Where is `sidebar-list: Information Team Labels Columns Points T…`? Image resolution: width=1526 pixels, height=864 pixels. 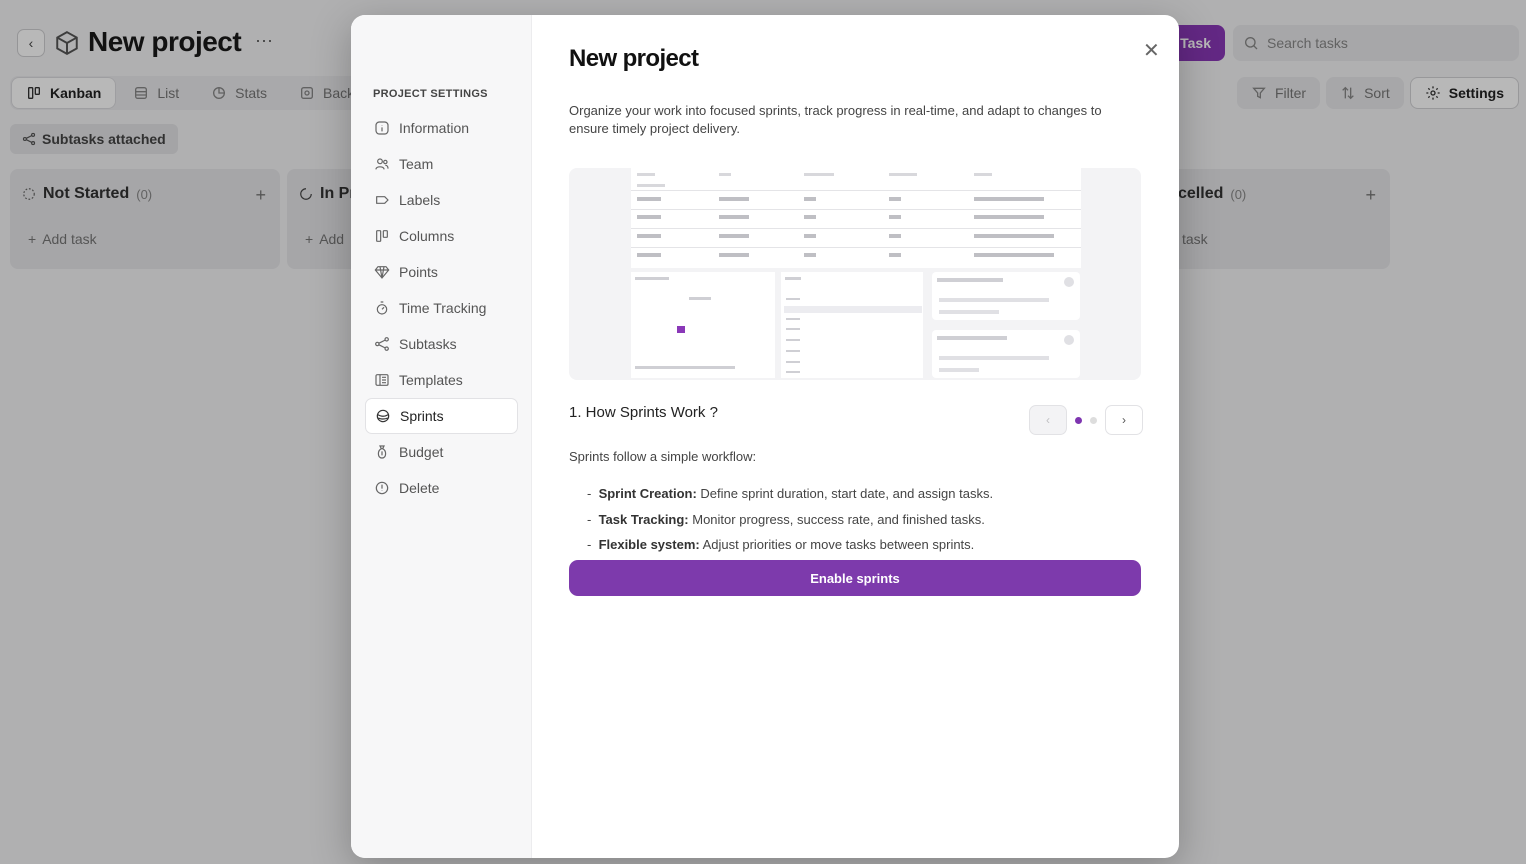
sidebar-list: Information Team Labels Columns Points T… is located at coordinates (441, 308).